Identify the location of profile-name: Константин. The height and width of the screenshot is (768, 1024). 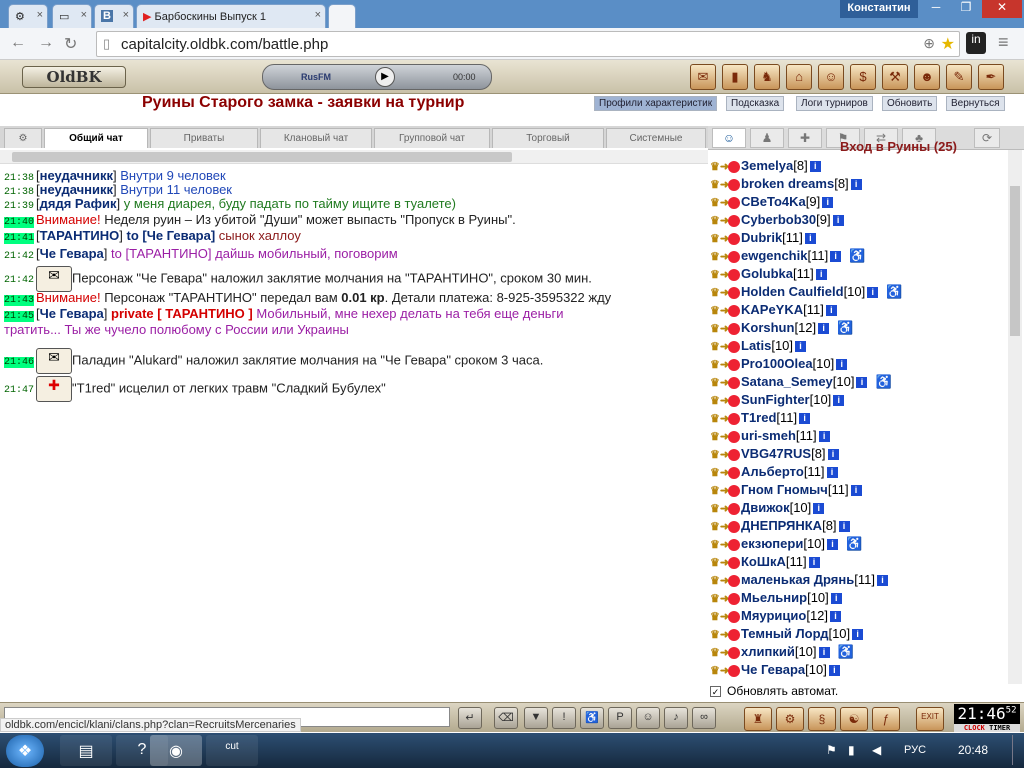
(879, 9).